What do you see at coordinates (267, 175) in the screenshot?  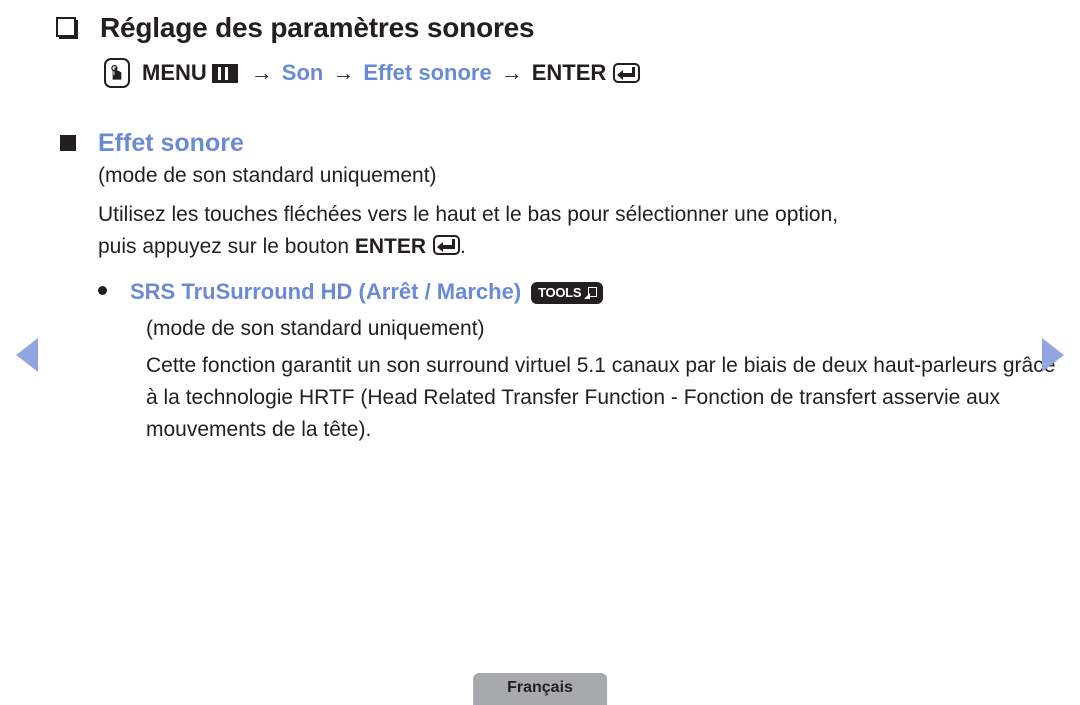 I see `section-note: (mode de son standard uniquement)` at bounding box center [267, 175].